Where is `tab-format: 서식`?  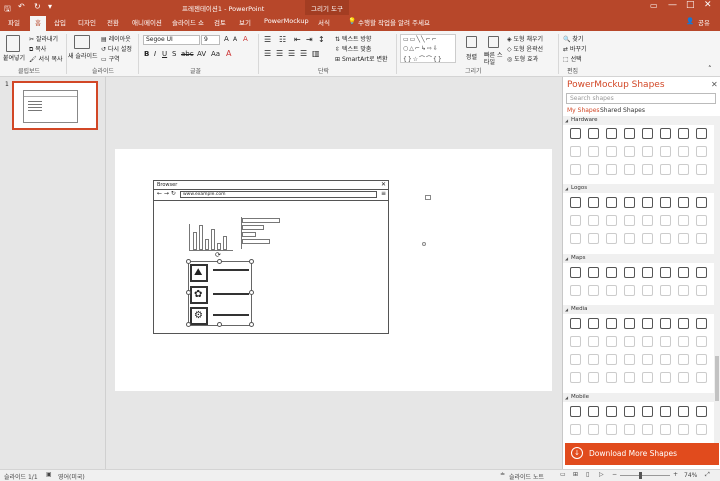 tab-format: 서식 is located at coordinates (324, 22).